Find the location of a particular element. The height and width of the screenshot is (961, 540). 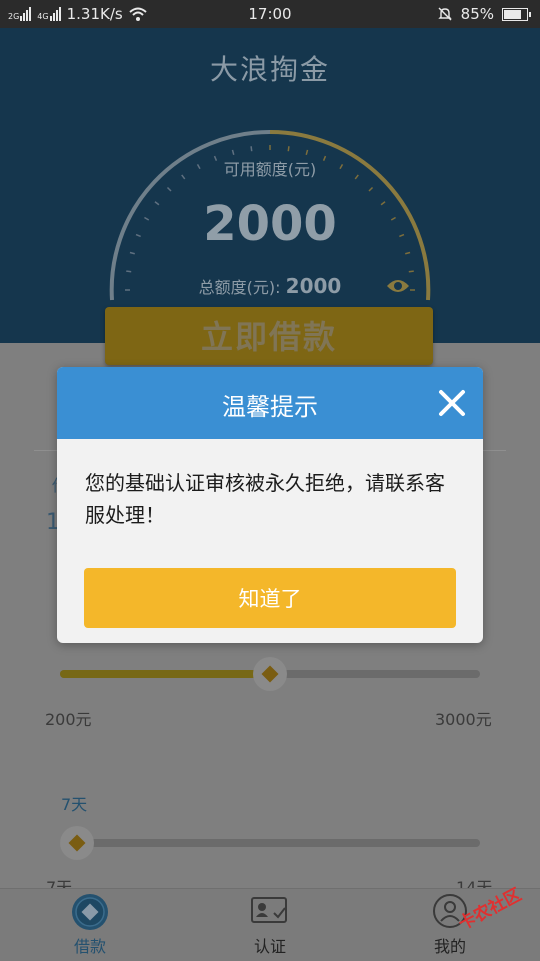

dialog-message: 您的基础认证审核被永久拒绝，请联系客服处理！ is located at coordinates (265, 499).